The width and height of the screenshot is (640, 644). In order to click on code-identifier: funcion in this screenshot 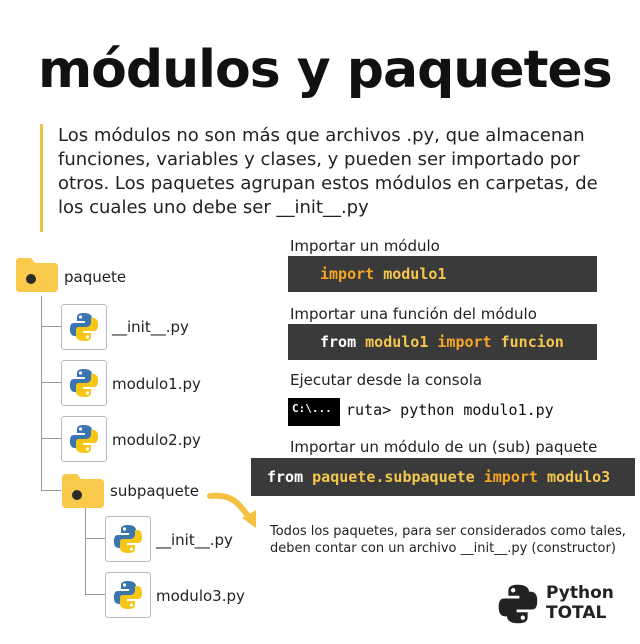, I will do `click(532, 342)`.